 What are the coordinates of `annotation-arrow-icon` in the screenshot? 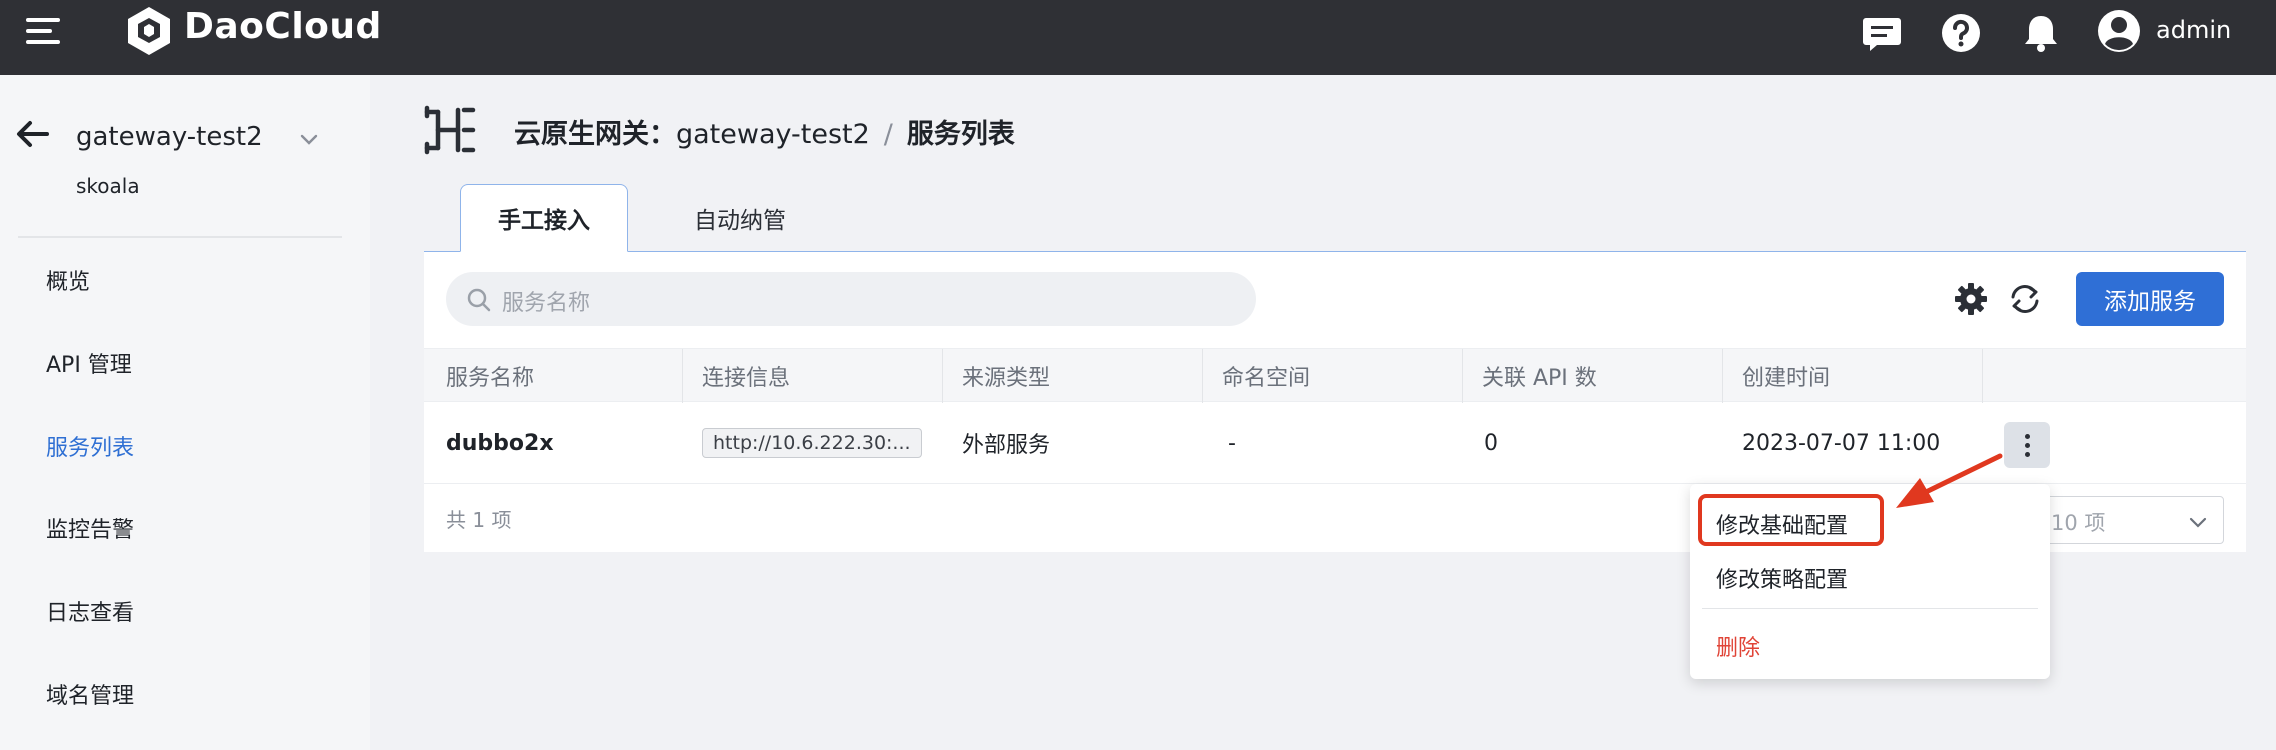 It's located at (1949, 480).